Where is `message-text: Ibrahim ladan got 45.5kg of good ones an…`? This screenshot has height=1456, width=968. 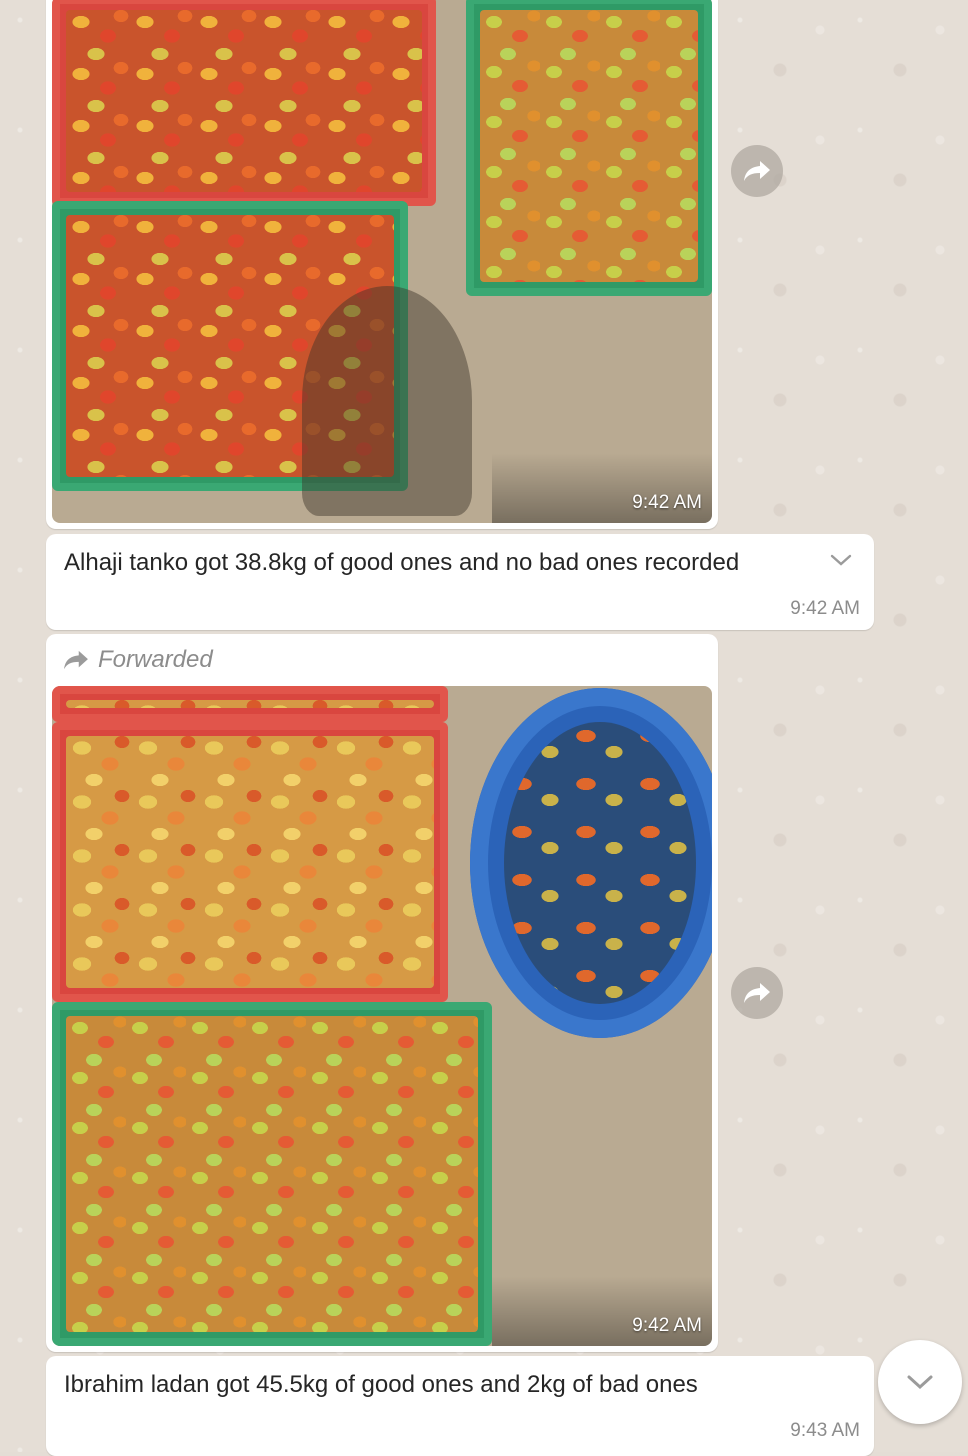
message-text: Ibrahim ladan got 45.5kg of good ones an… is located at coordinates (381, 1384).